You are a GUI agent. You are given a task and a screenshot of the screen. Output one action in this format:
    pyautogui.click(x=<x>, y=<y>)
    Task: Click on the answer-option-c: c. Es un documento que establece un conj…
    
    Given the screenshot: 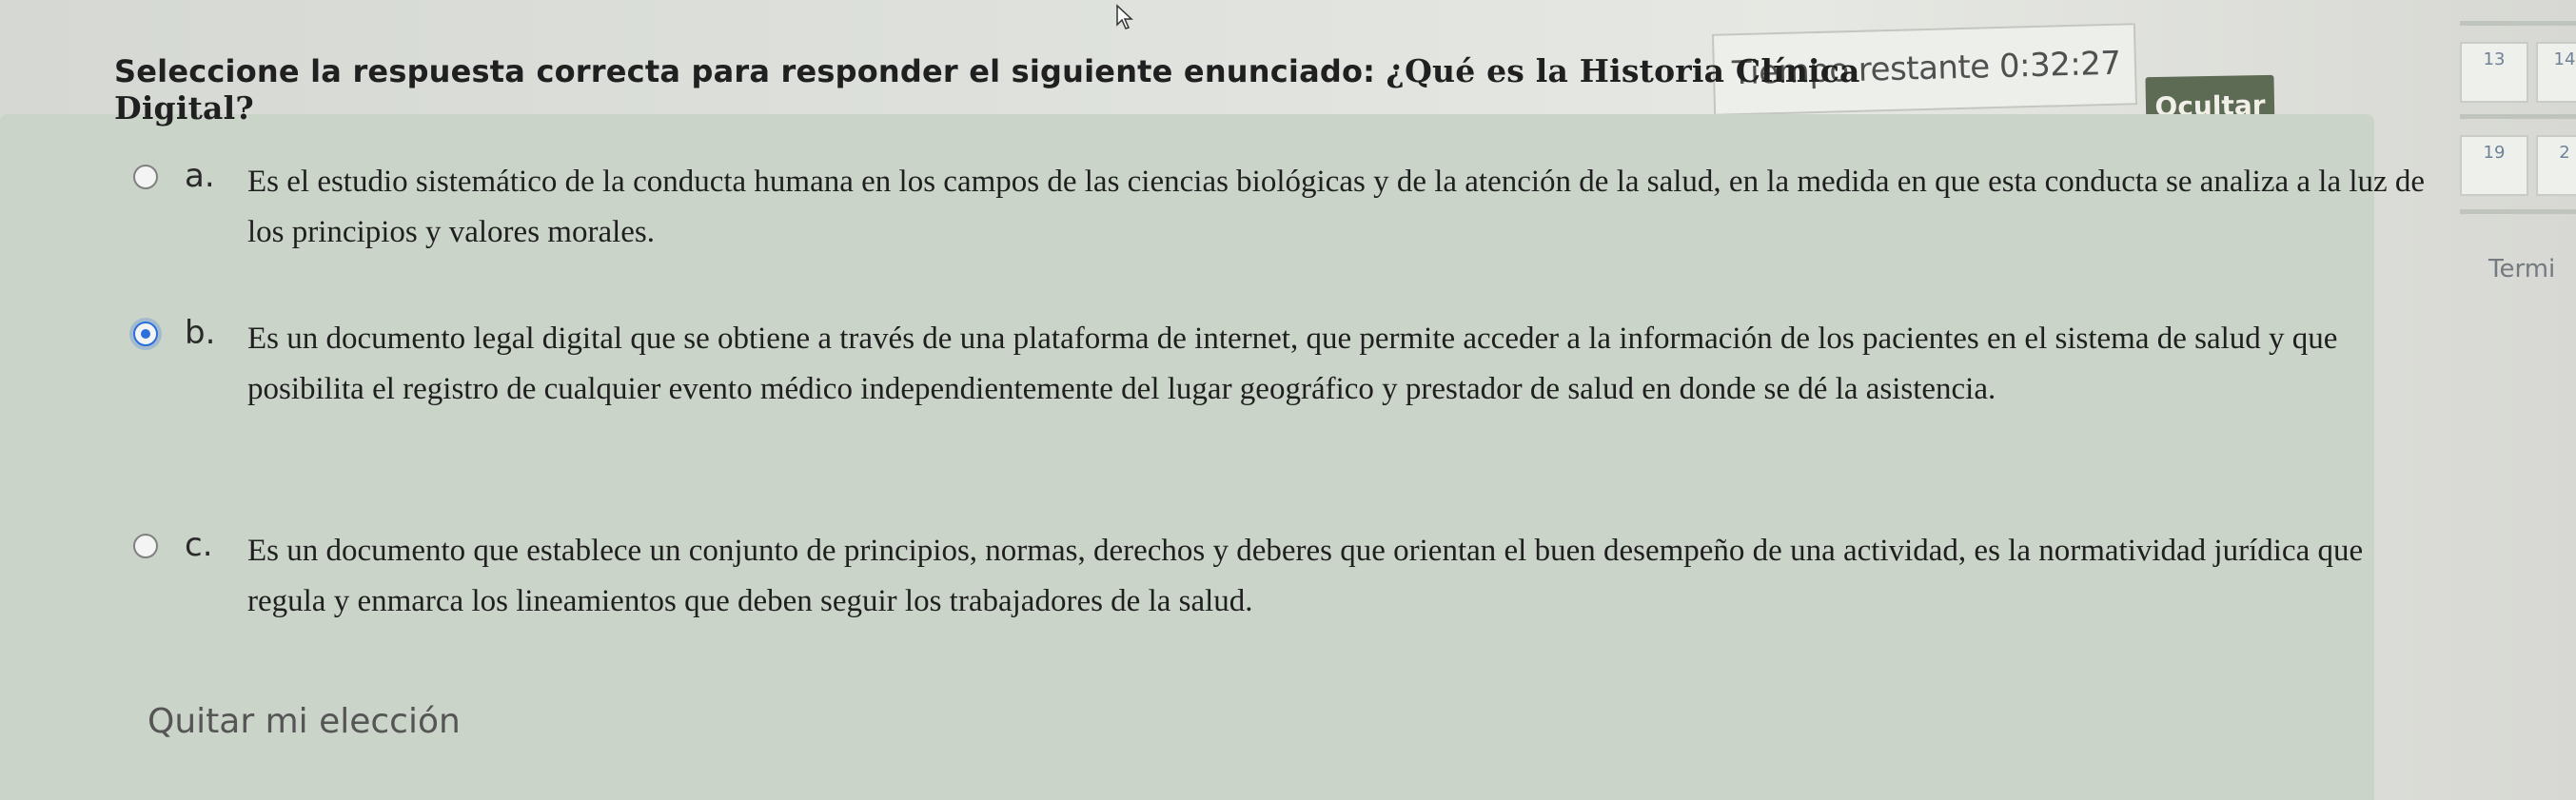 What is the action you would take?
    pyautogui.click(x=1248, y=583)
    